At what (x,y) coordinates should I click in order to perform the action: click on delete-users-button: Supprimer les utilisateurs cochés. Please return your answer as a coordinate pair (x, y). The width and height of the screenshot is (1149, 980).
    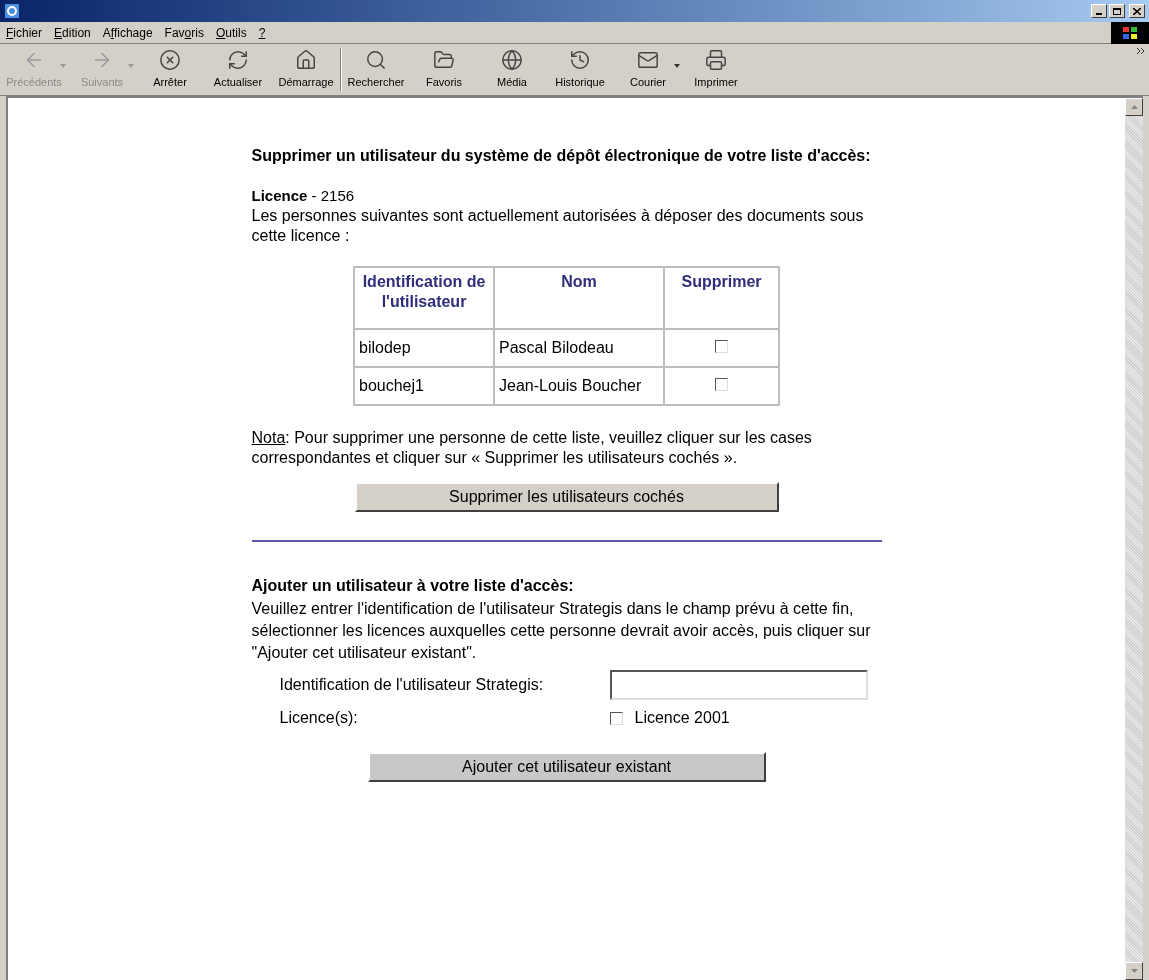
    Looking at the image, I should click on (566, 497).